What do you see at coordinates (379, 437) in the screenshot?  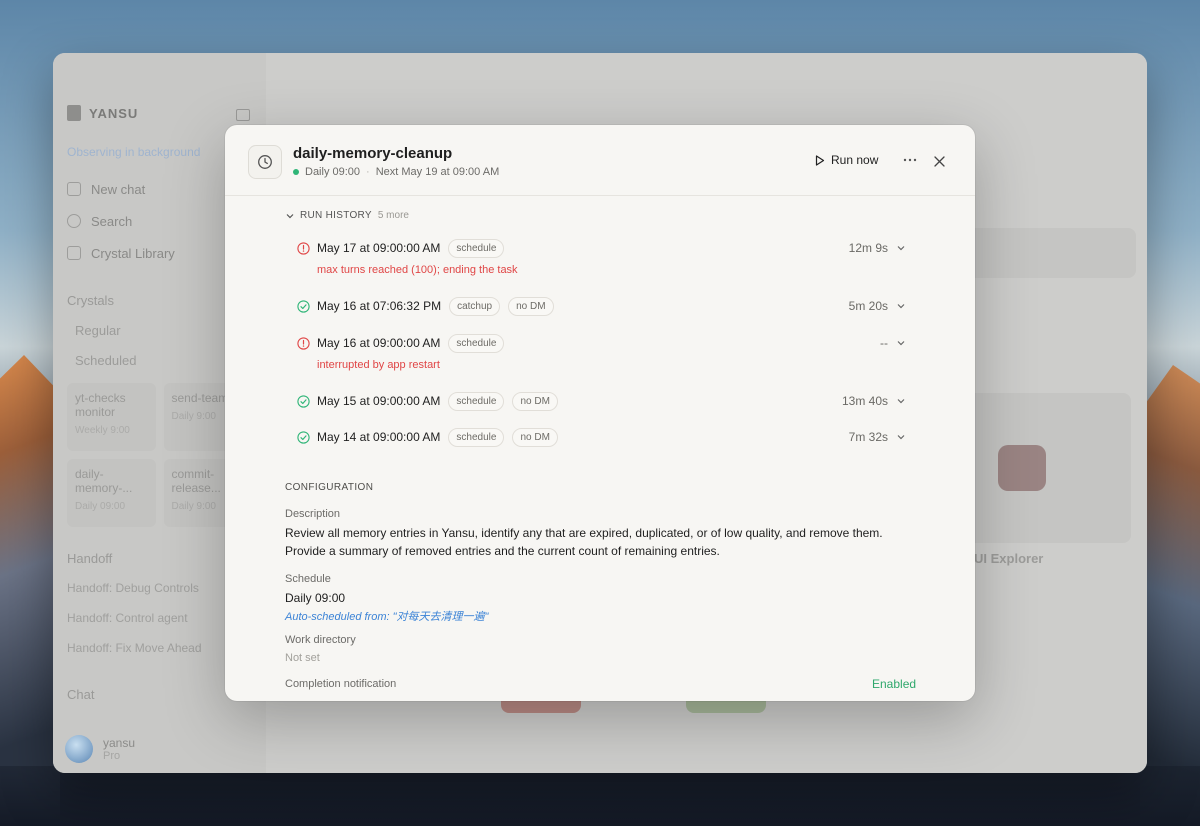 I see `run-date: May 14 at 09:00:00 AM` at bounding box center [379, 437].